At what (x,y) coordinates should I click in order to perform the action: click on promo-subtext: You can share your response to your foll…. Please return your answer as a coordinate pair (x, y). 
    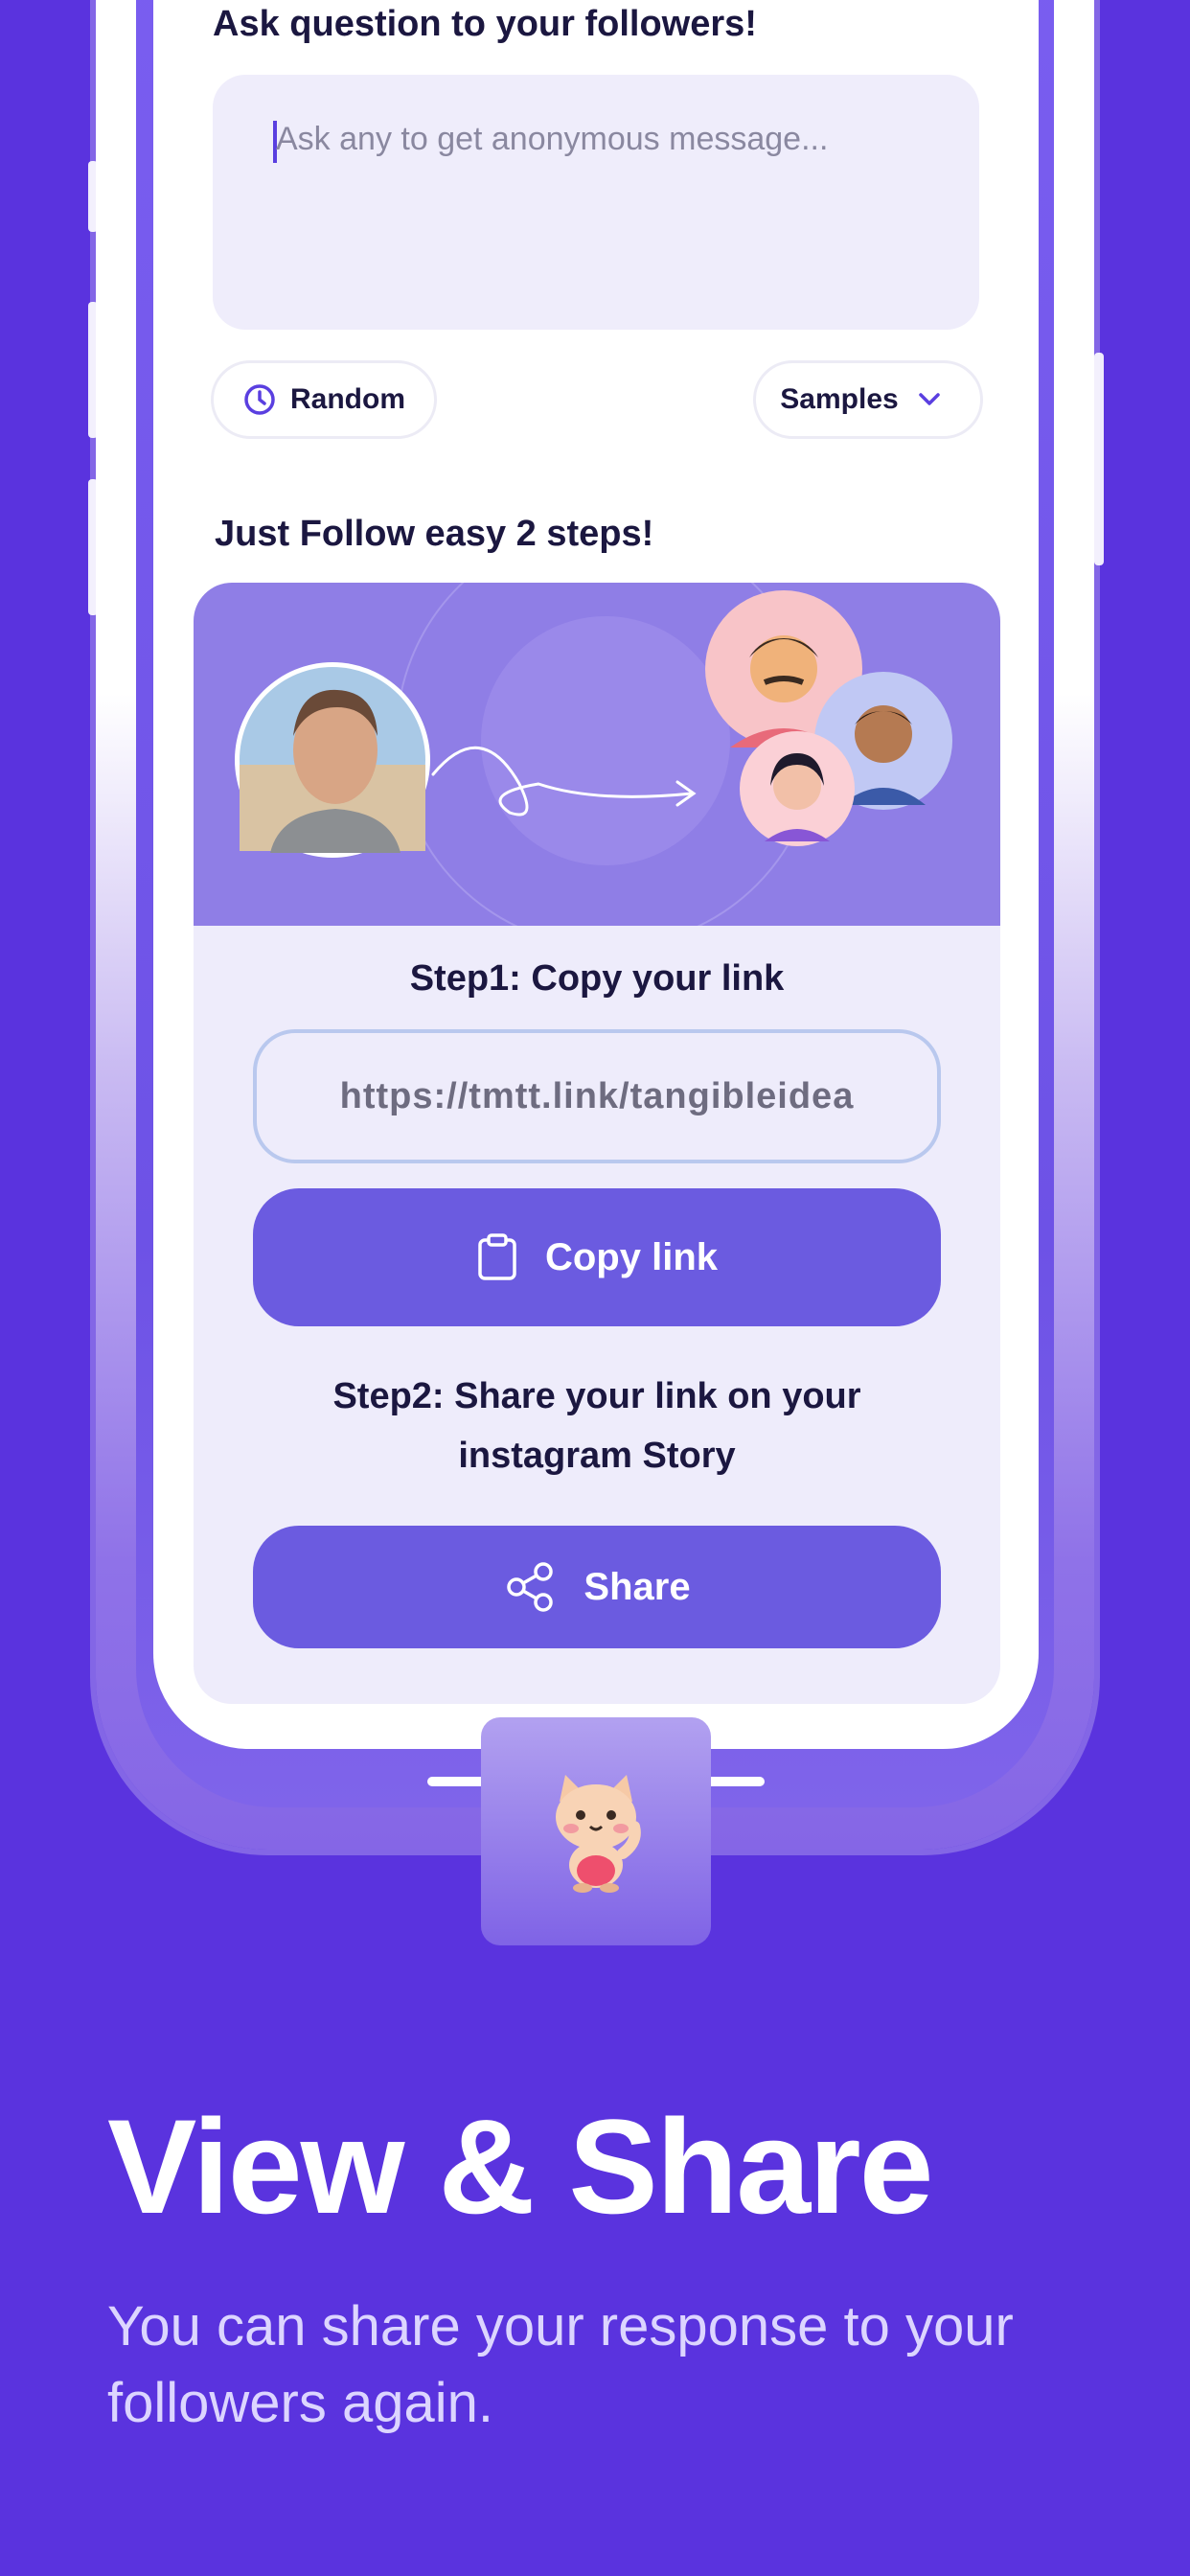
    Looking at the image, I should click on (615, 2365).